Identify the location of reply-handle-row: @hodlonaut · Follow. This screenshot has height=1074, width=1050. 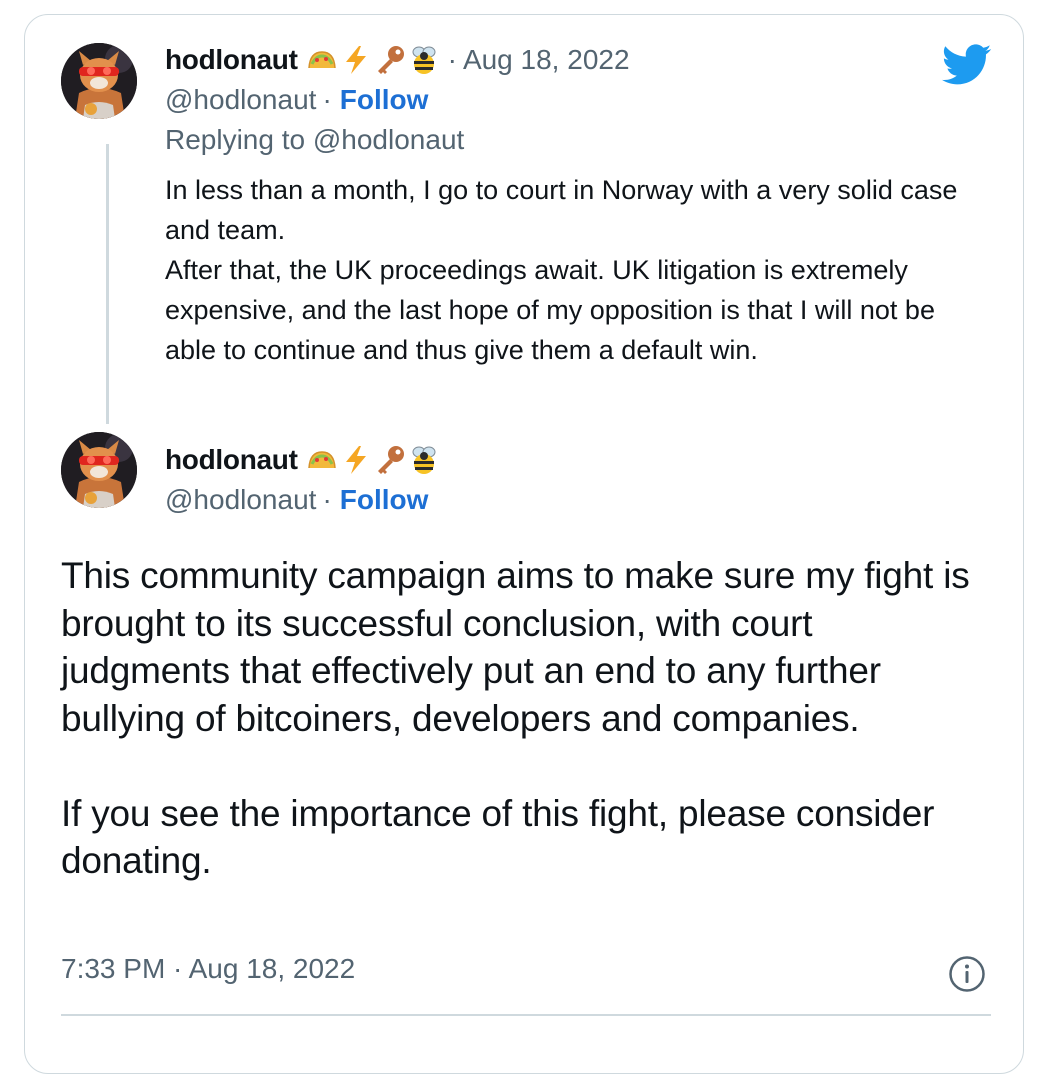
(296, 100).